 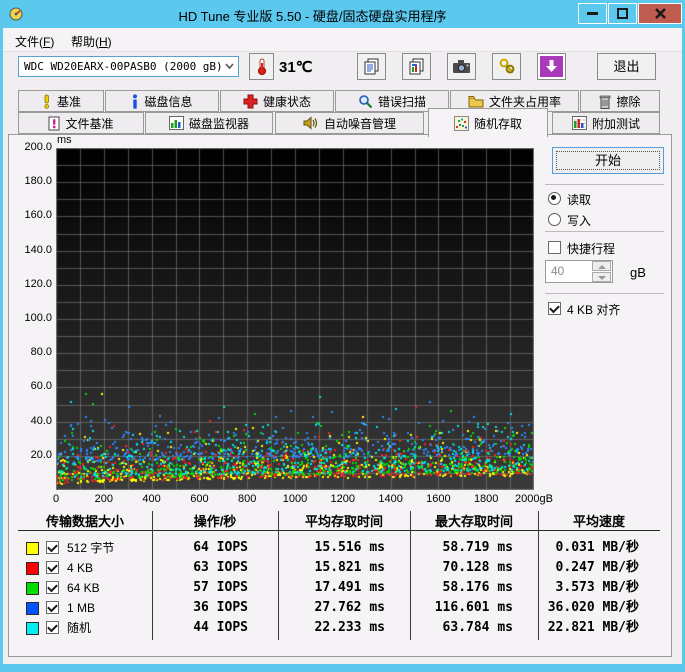 I want to click on download-arrow-icon, so click(x=551, y=66).